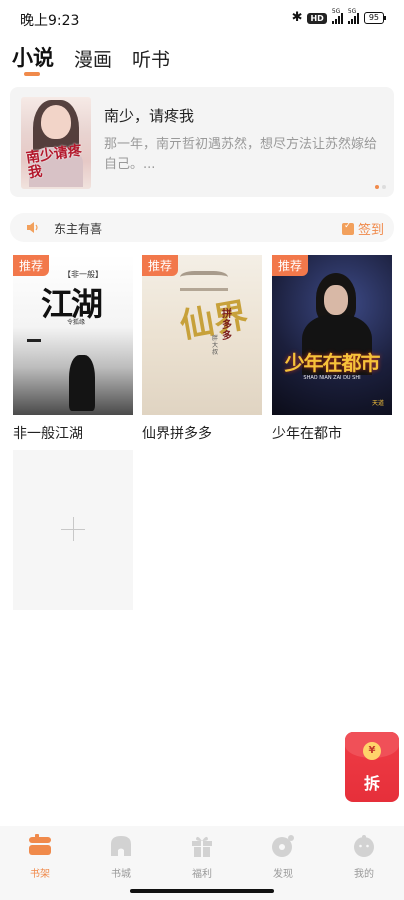 The image size is (404, 900). Describe the element at coordinates (177, 434) in the screenshot. I see `book-title: 仙界拼多多` at that location.